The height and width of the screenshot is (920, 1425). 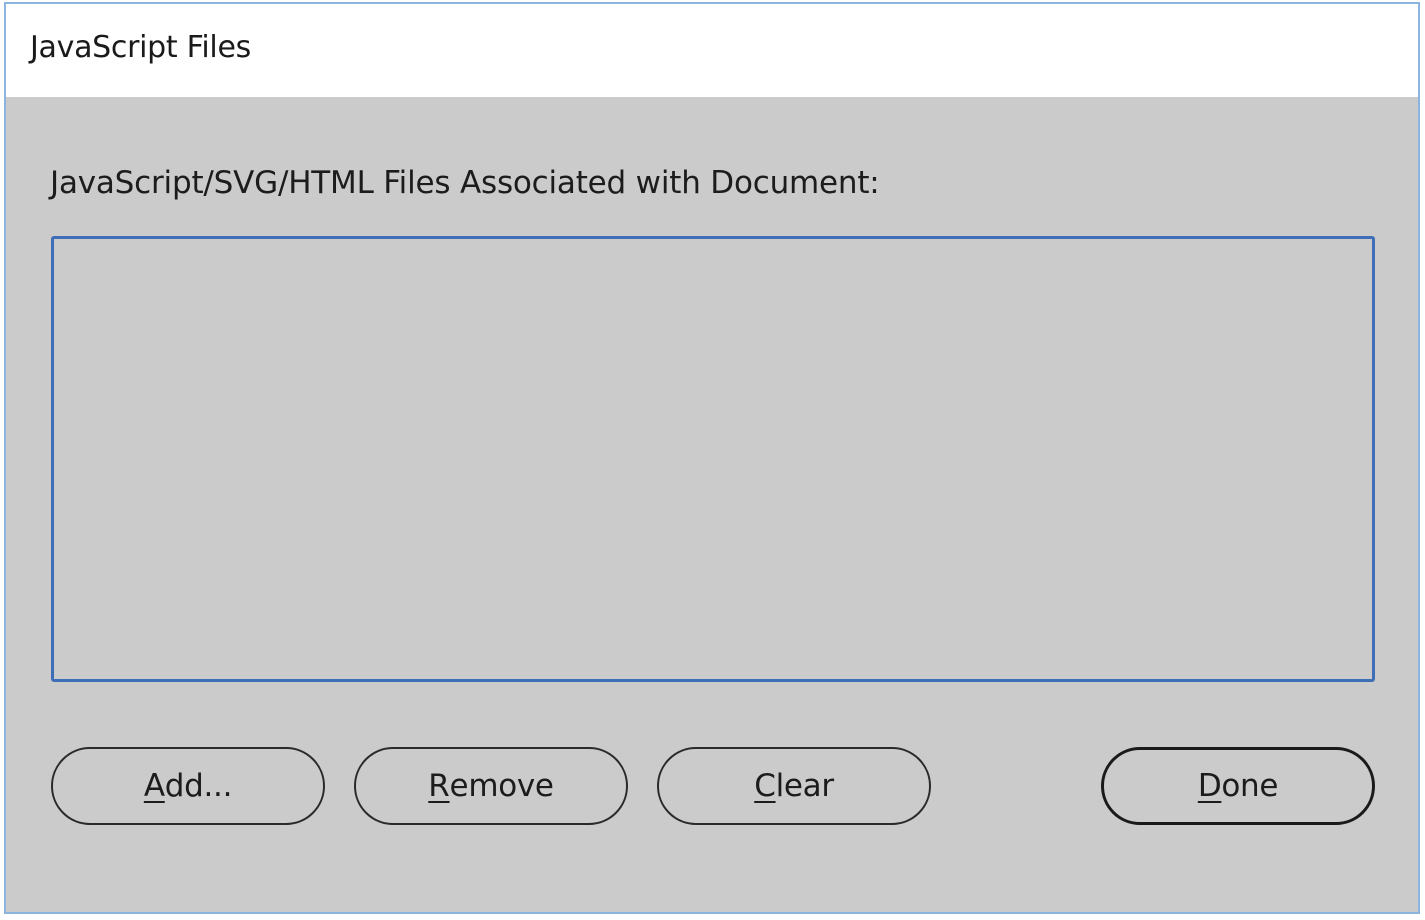 What do you see at coordinates (439, 786) in the screenshot?
I see `remove-button-mnemonic: R` at bounding box center [439, 786].